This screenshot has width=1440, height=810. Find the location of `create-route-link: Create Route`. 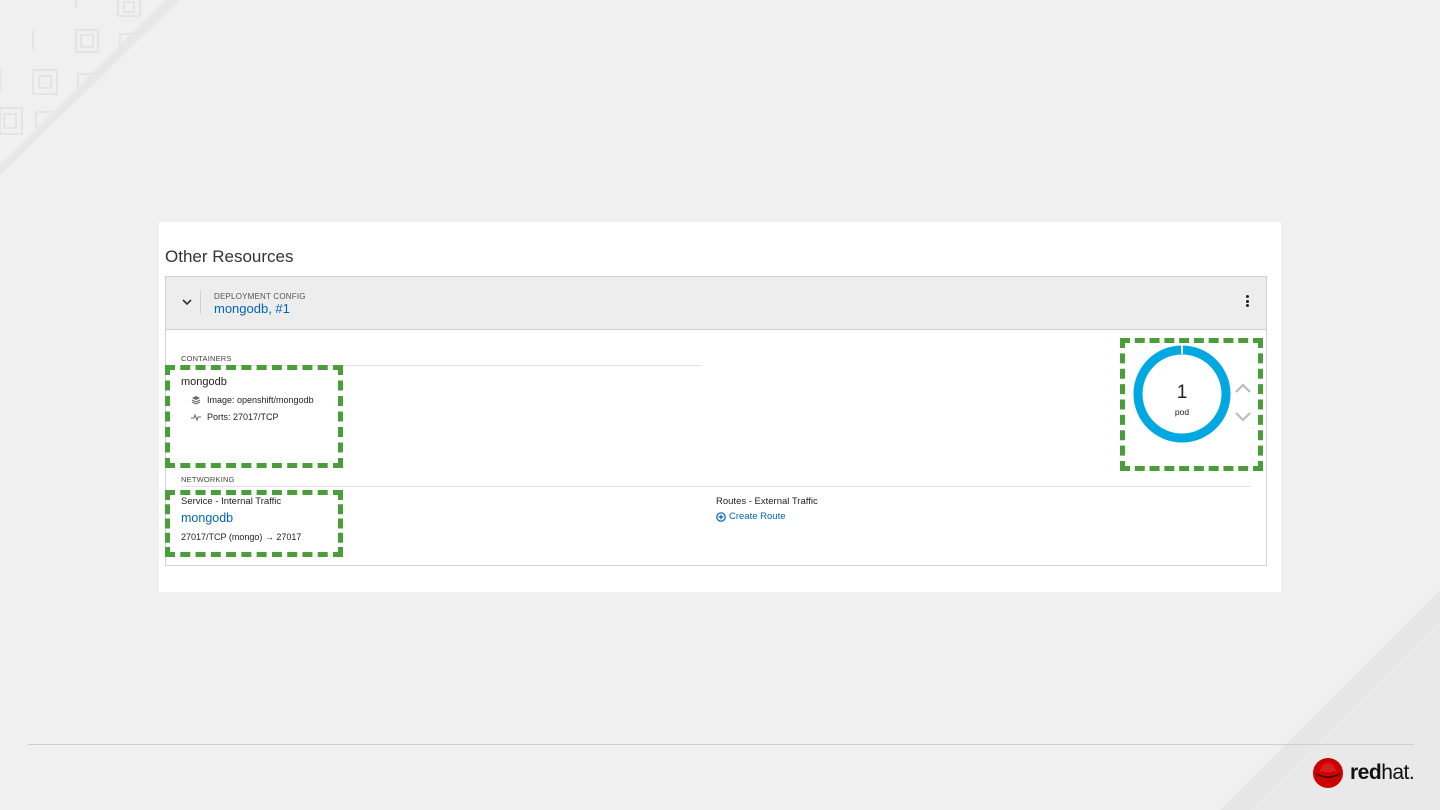

create-route-link: Create Route is located at coordinates (751, 516).